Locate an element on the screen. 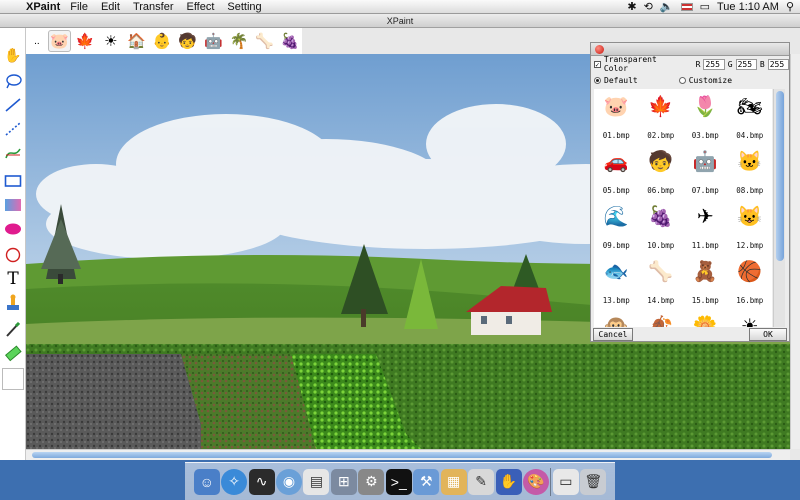  b-value-field: 255 is located at coordinates (778, 64).